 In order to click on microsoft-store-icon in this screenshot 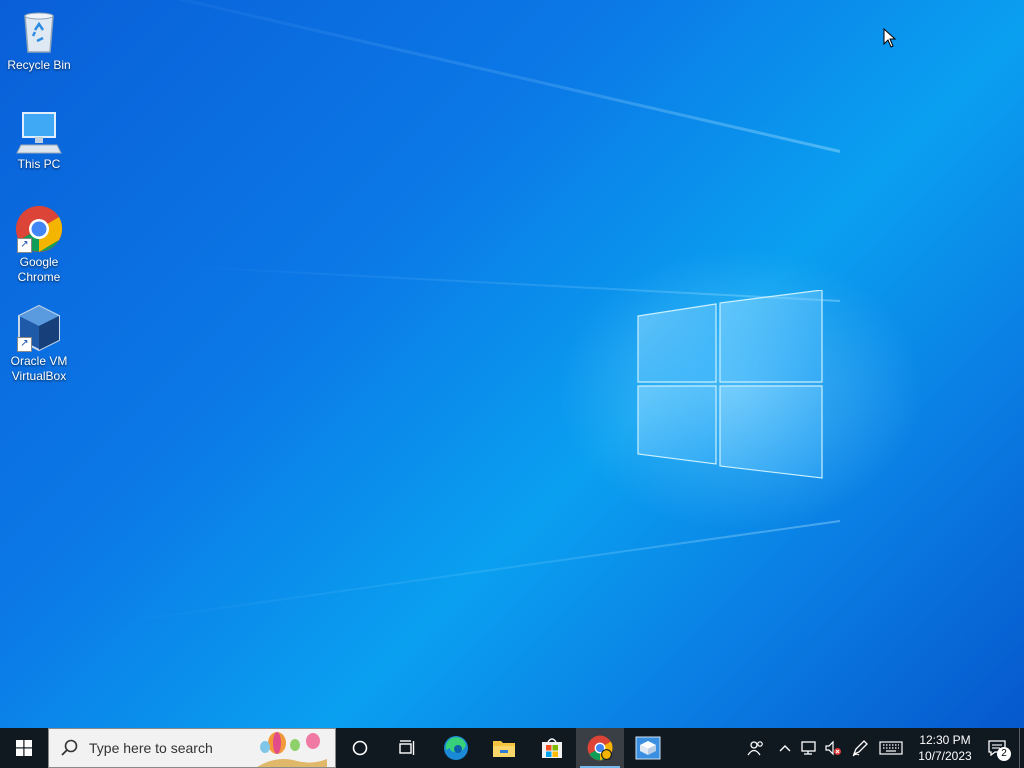, I will do `click(552, 748)`.